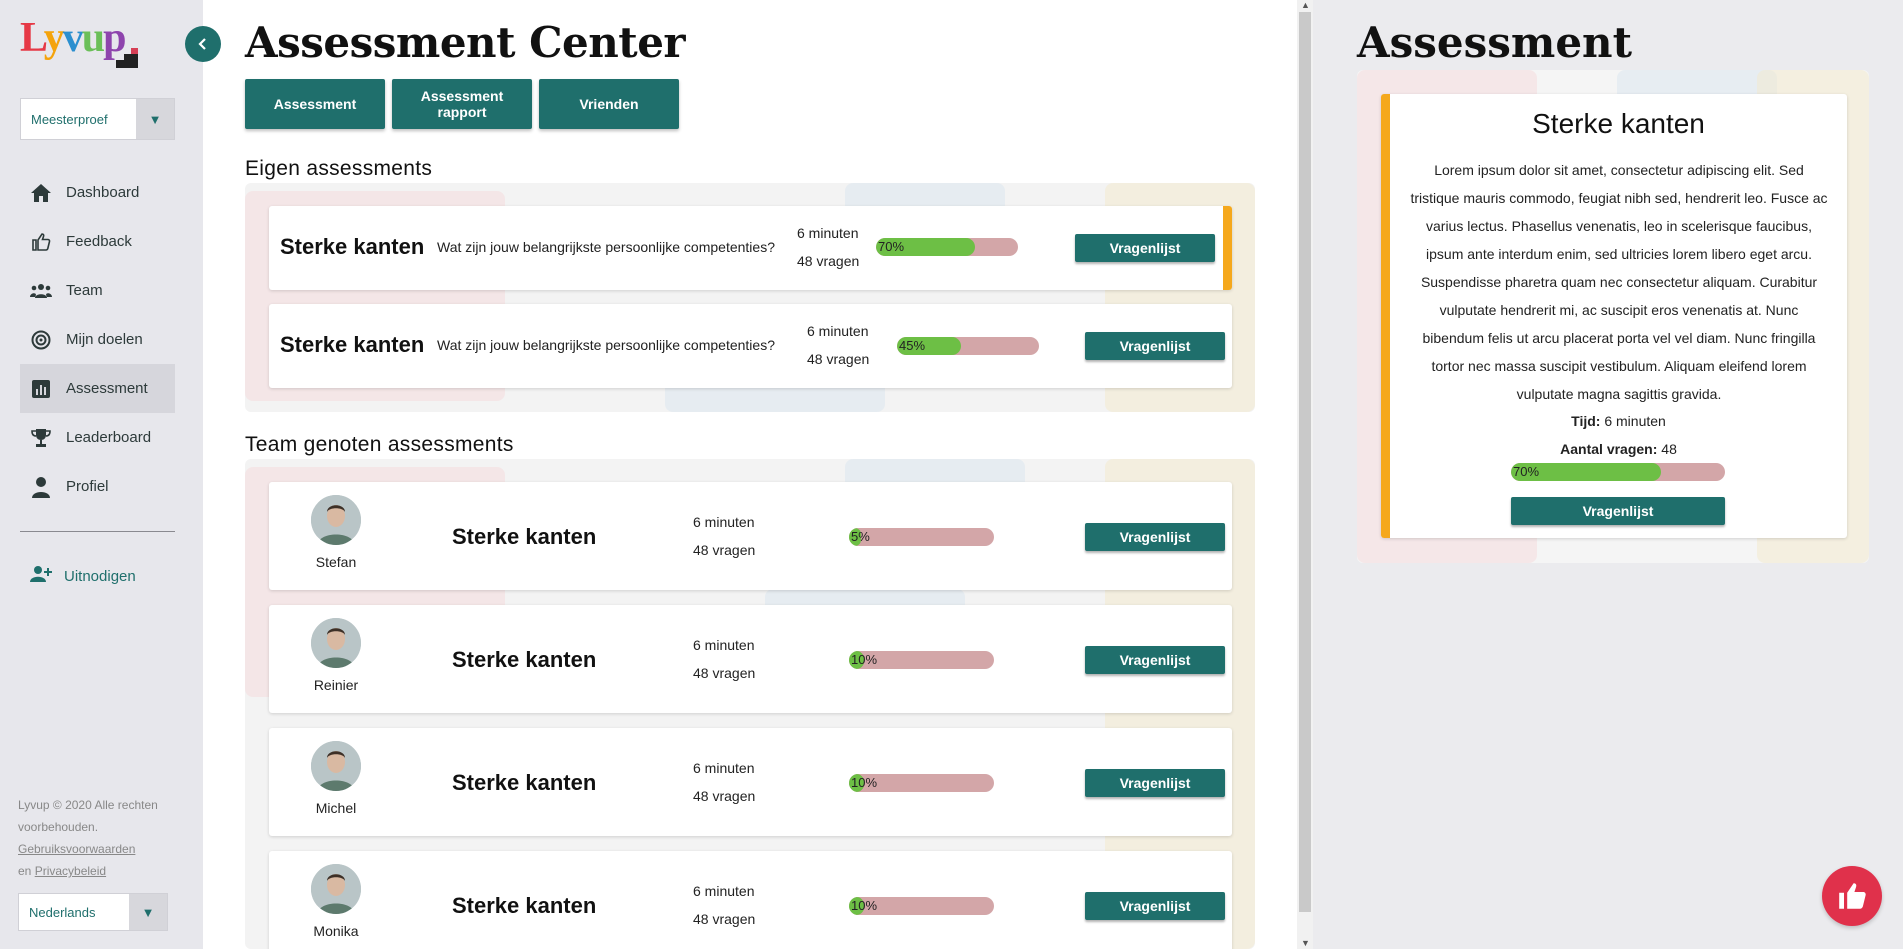 Image resolution: width=1903 pixels, height=949 pixels. Describe the element at coordinates (336, 685) in the screenshot. I see `member-name: Reinier` at that location.